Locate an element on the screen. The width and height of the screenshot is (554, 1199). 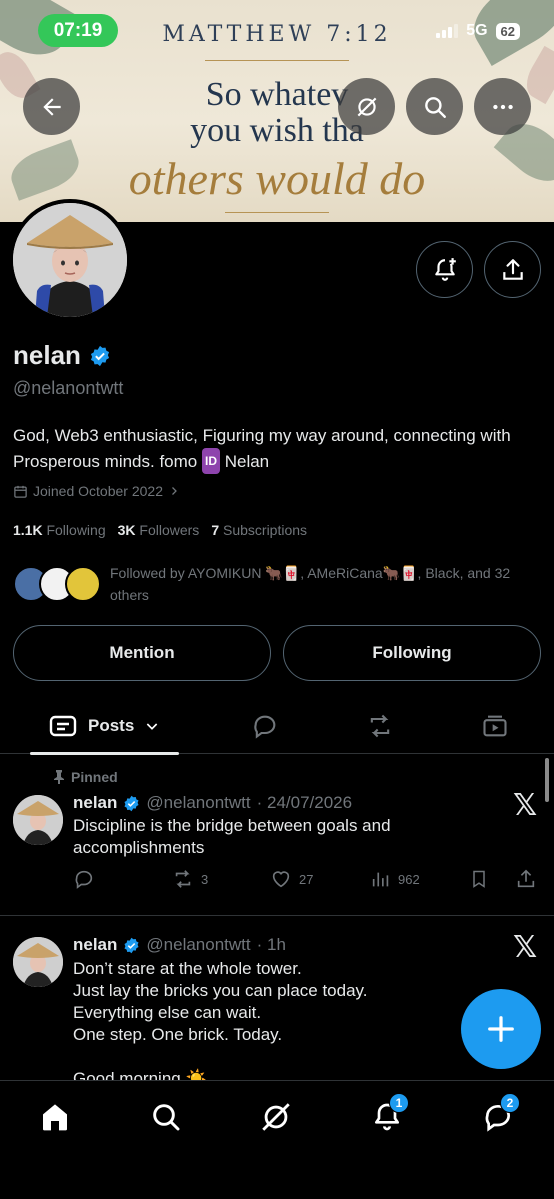
joined-date: Joined October 2022 is located at coordinates (96, 491).